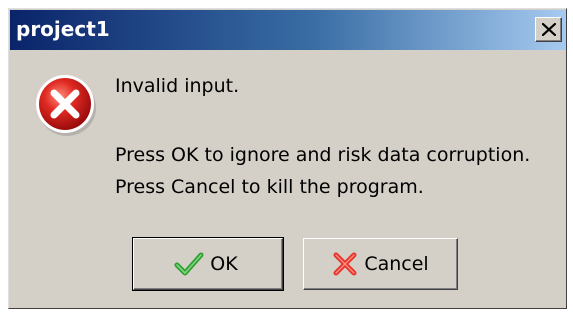 This screenshot has width=573, height=312. I want to click on checkmark-icon, so click(189, 264).